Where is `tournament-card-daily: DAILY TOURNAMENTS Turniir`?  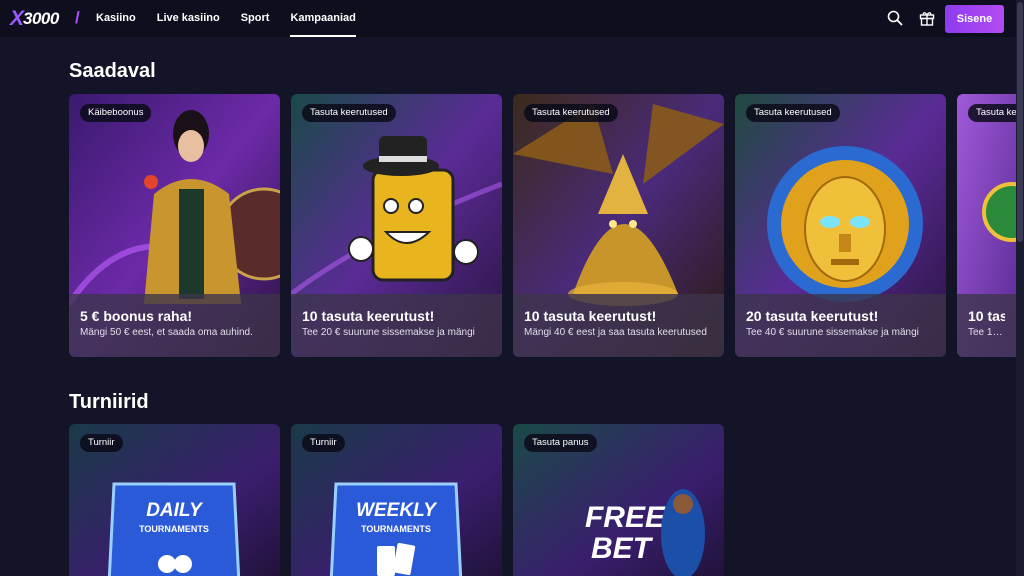
tournament-card-daily: DAILY TOURNAMENTS Turniir is located at coordinates (174, 500).